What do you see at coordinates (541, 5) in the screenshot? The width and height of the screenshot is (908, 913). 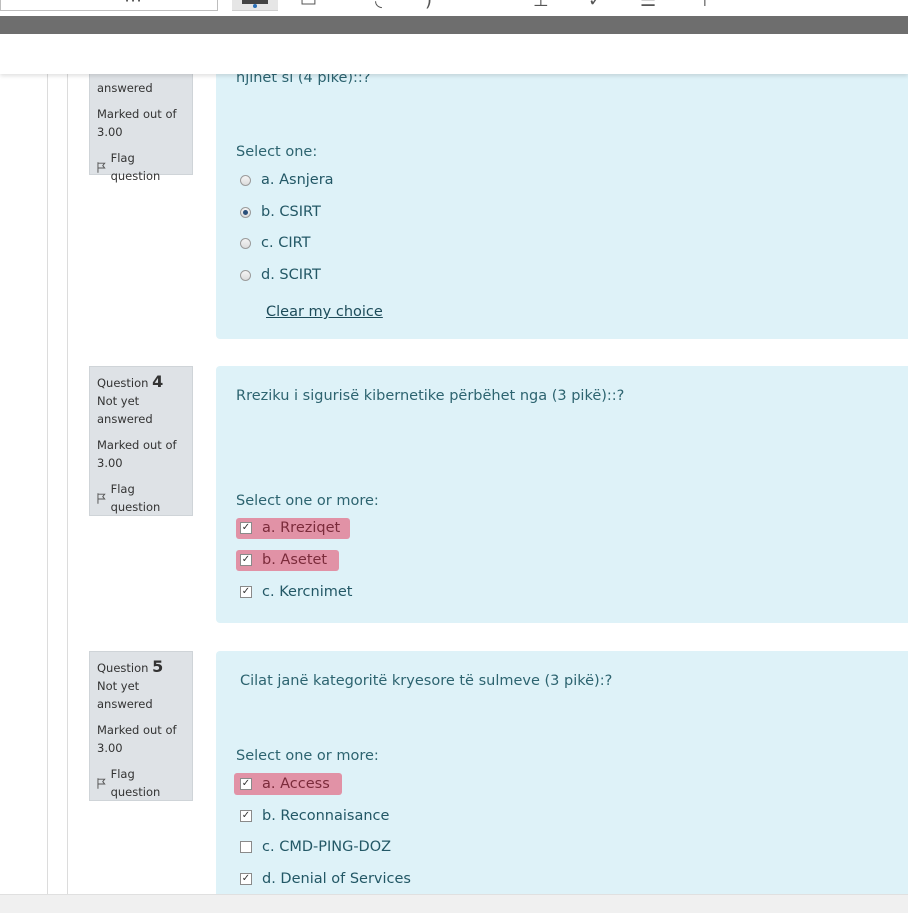 I see `text-tool-icon: ⊥` at bounding box center [541, 5].